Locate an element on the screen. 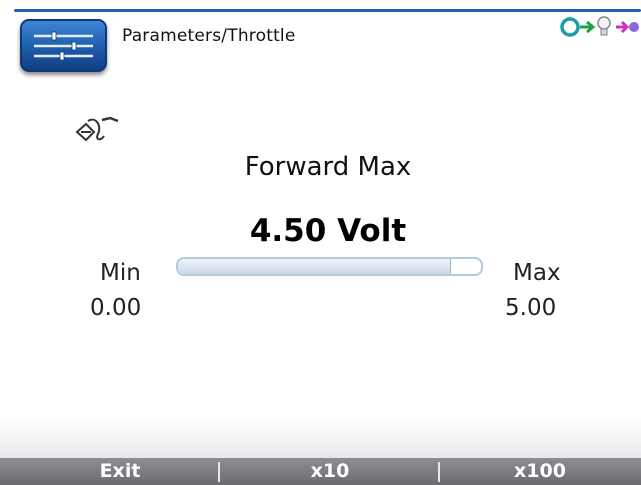 The width and height of the screenshot is (641, 485). softkey-bar: Exit x10 x100 is located at coordinates (320, 471).